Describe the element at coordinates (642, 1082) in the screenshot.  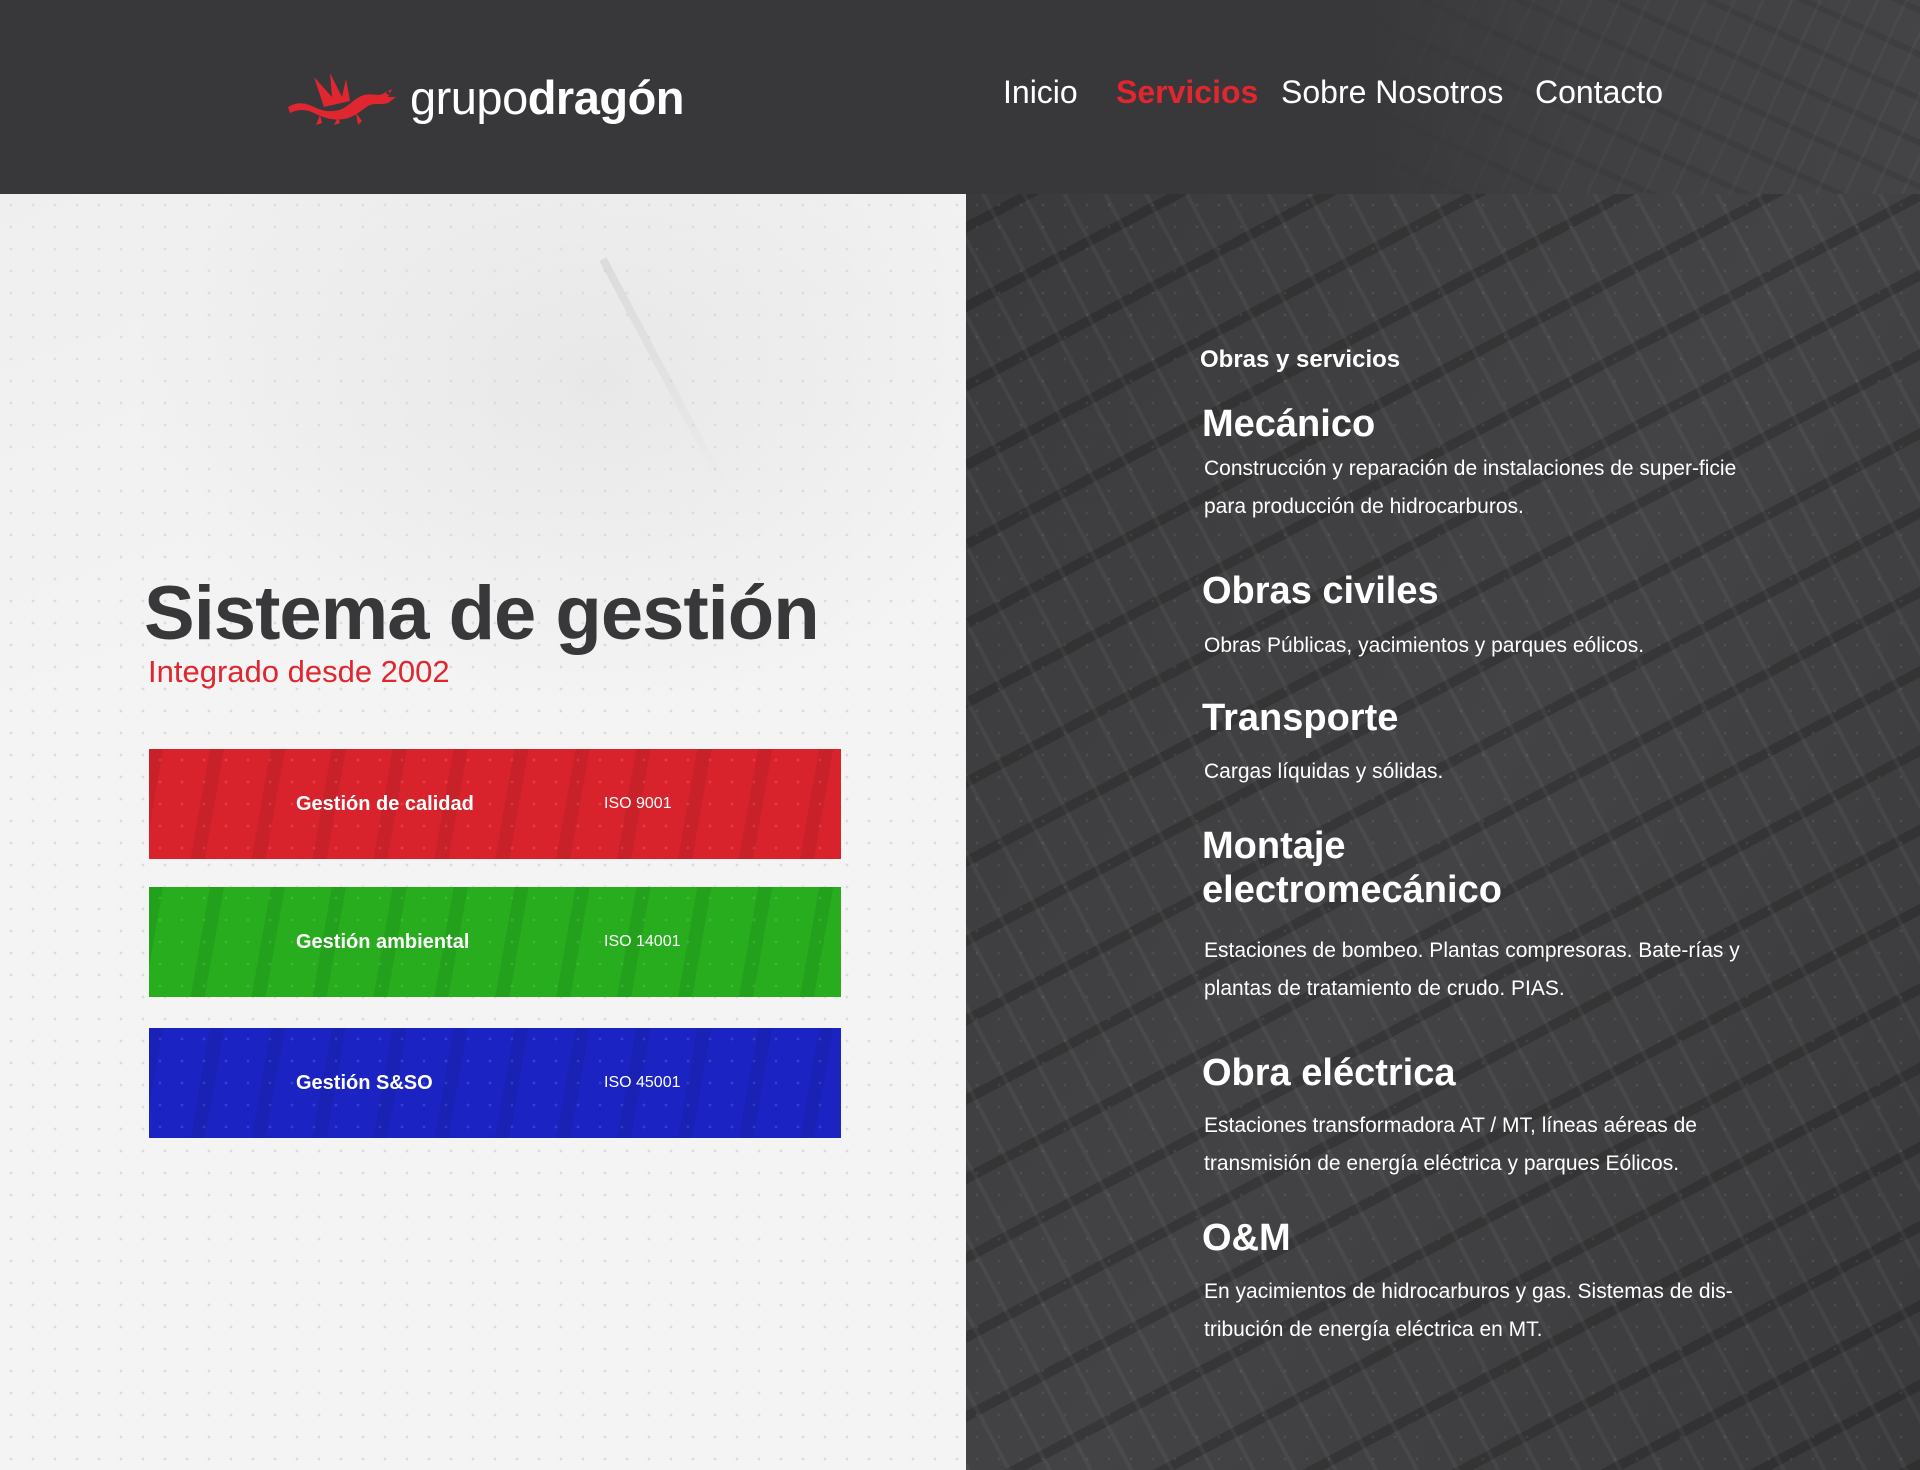
I see `iso-card-code: ISO 45001` at that location.